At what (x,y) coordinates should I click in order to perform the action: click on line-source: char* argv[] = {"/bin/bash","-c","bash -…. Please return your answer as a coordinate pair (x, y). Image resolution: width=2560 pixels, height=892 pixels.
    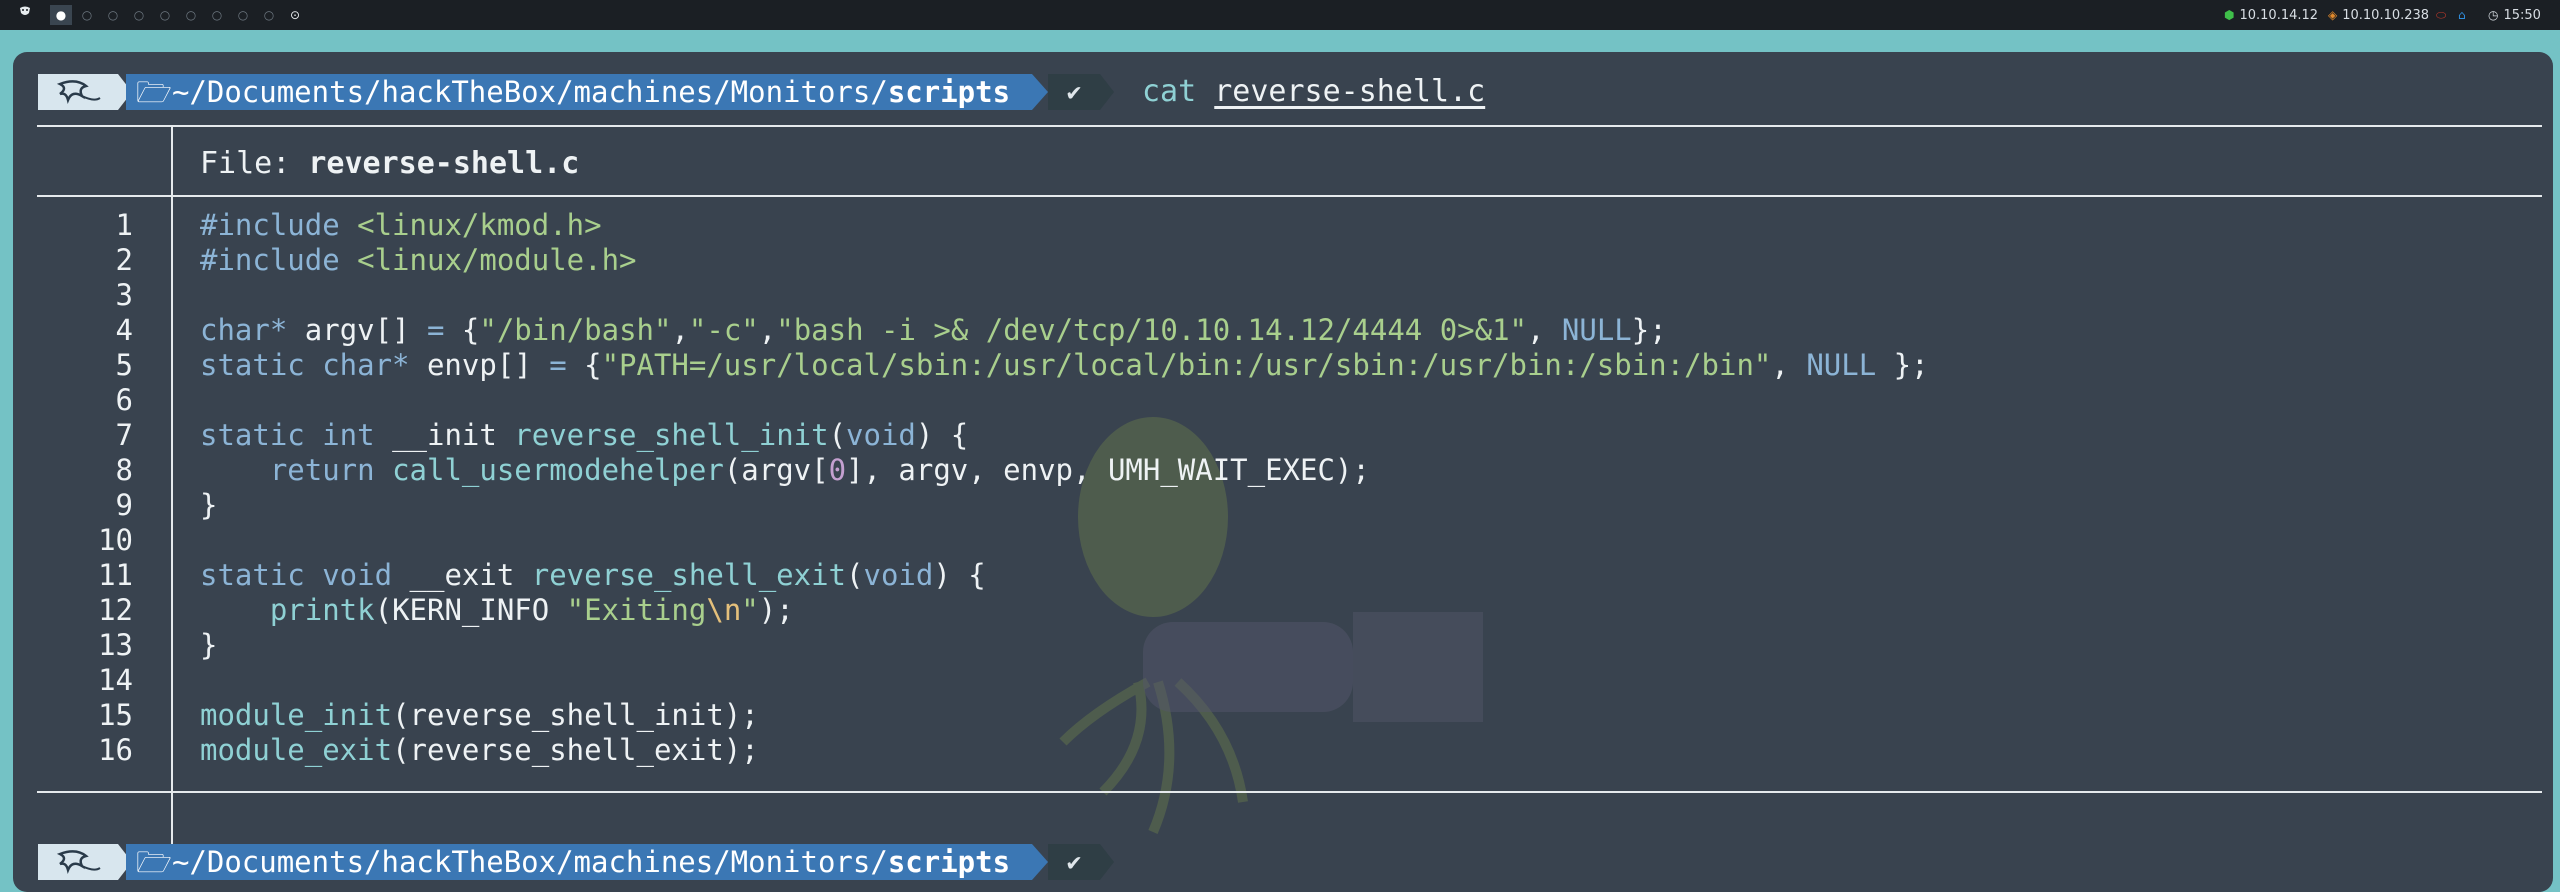
    Looking at the image, I should click on (933, 330).